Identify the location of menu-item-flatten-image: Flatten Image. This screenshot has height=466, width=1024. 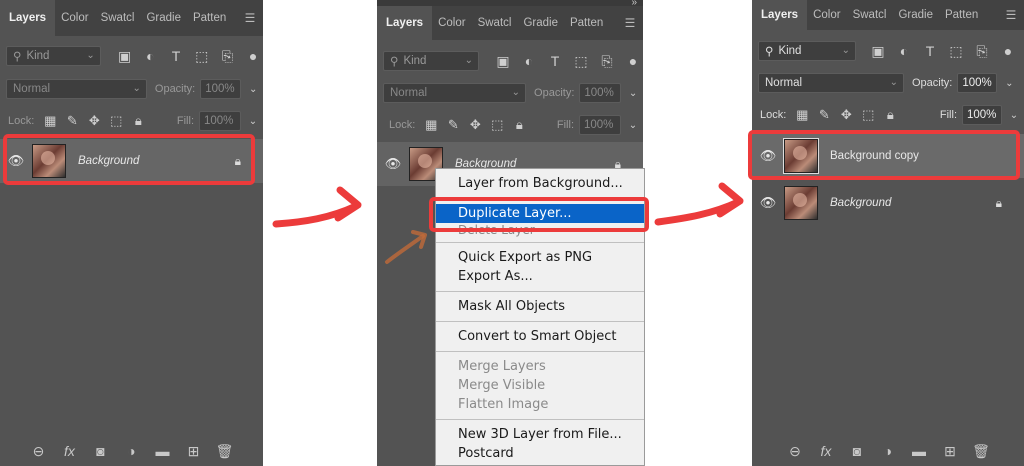
(540, 404).